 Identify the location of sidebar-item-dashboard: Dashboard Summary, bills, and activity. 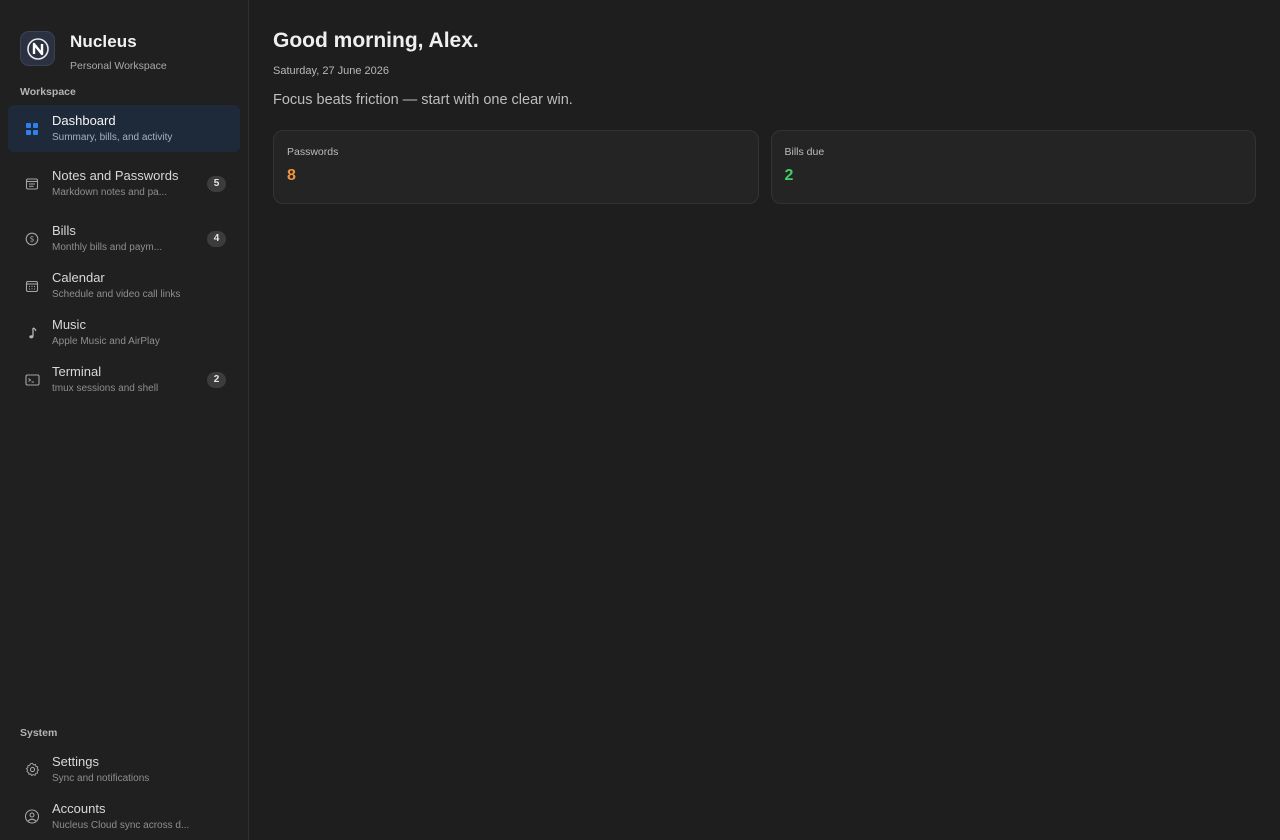
(124, 128).